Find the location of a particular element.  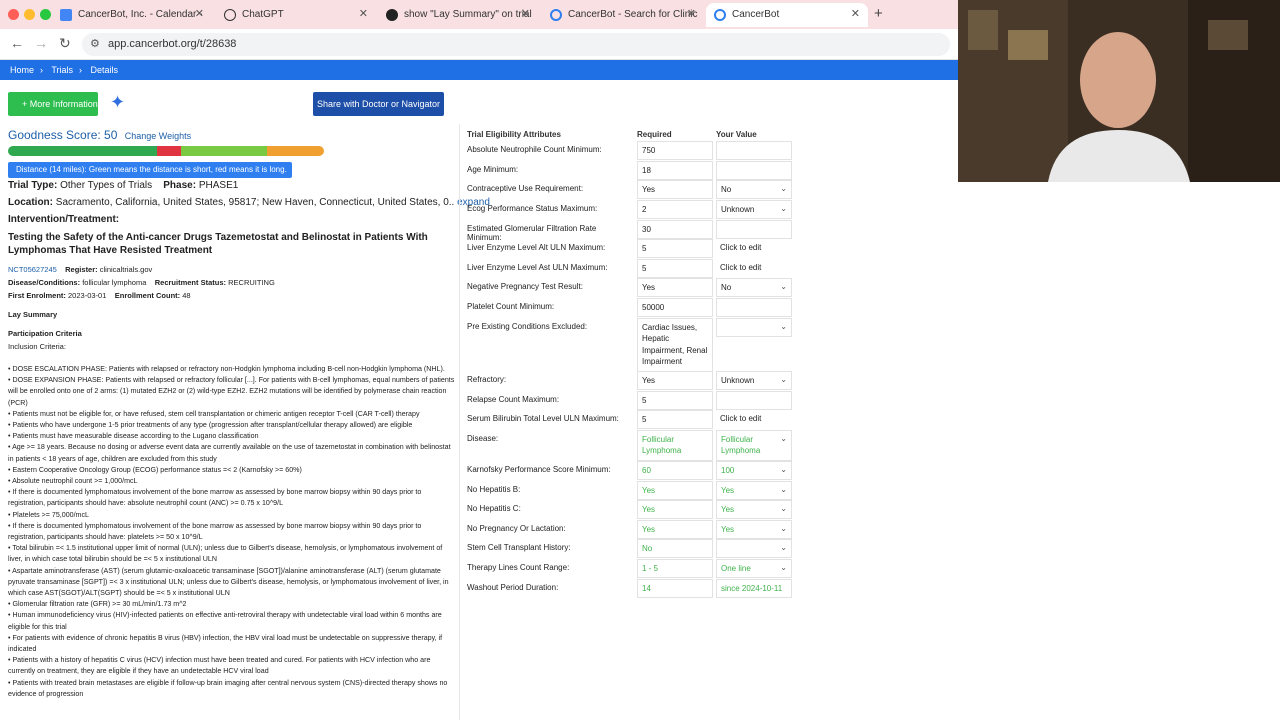

forward-icon: → is located at coordinates (41, 43).